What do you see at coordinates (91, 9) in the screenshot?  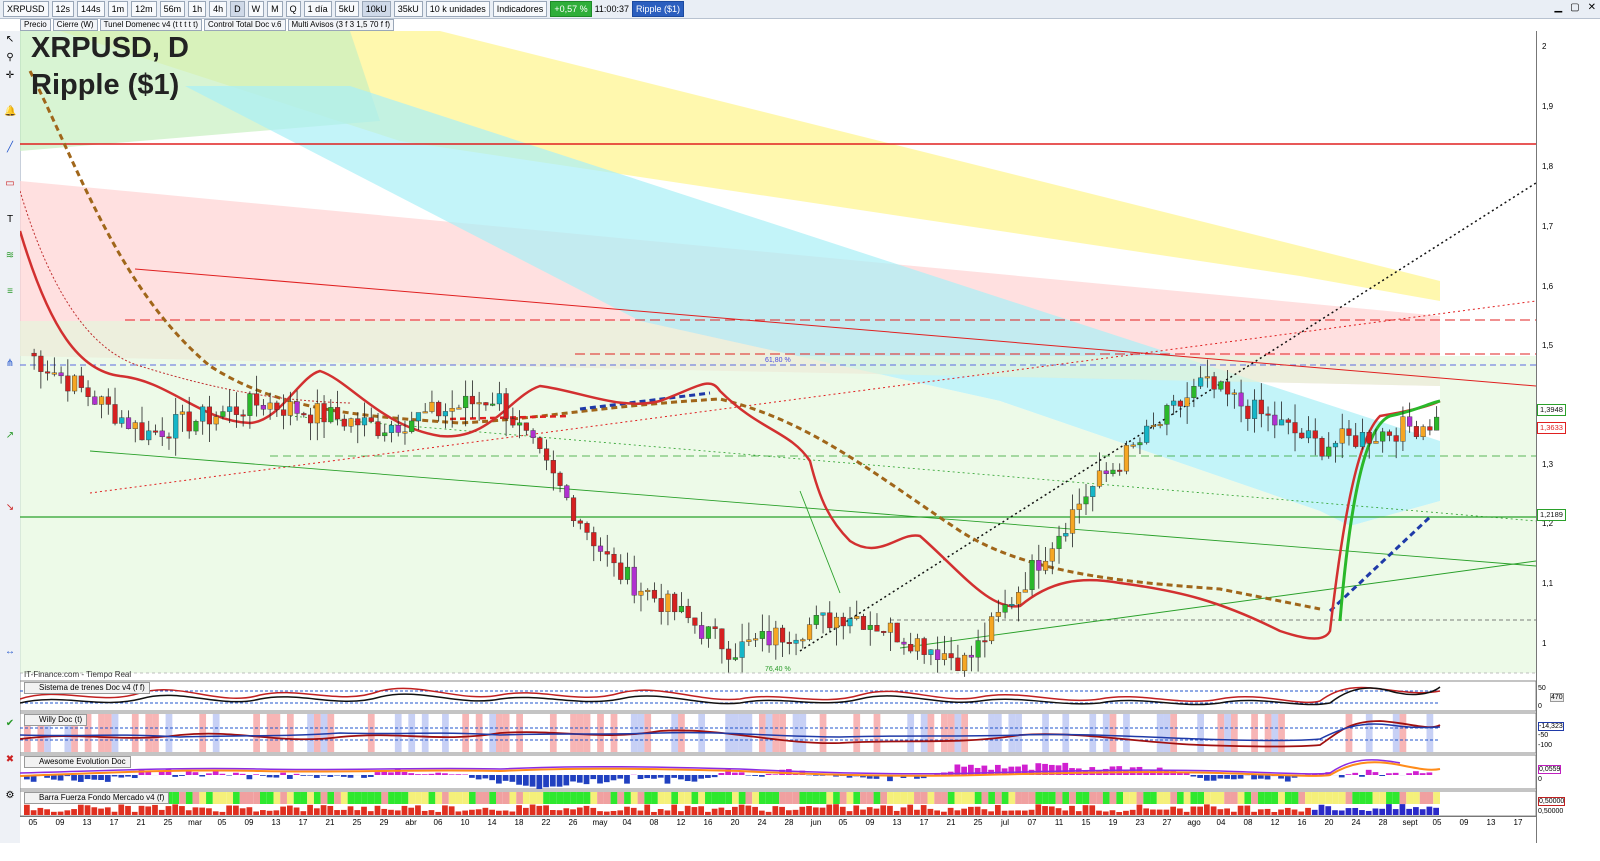 I see `timeframe-144s: 144s` at bounding box center [91, 9].